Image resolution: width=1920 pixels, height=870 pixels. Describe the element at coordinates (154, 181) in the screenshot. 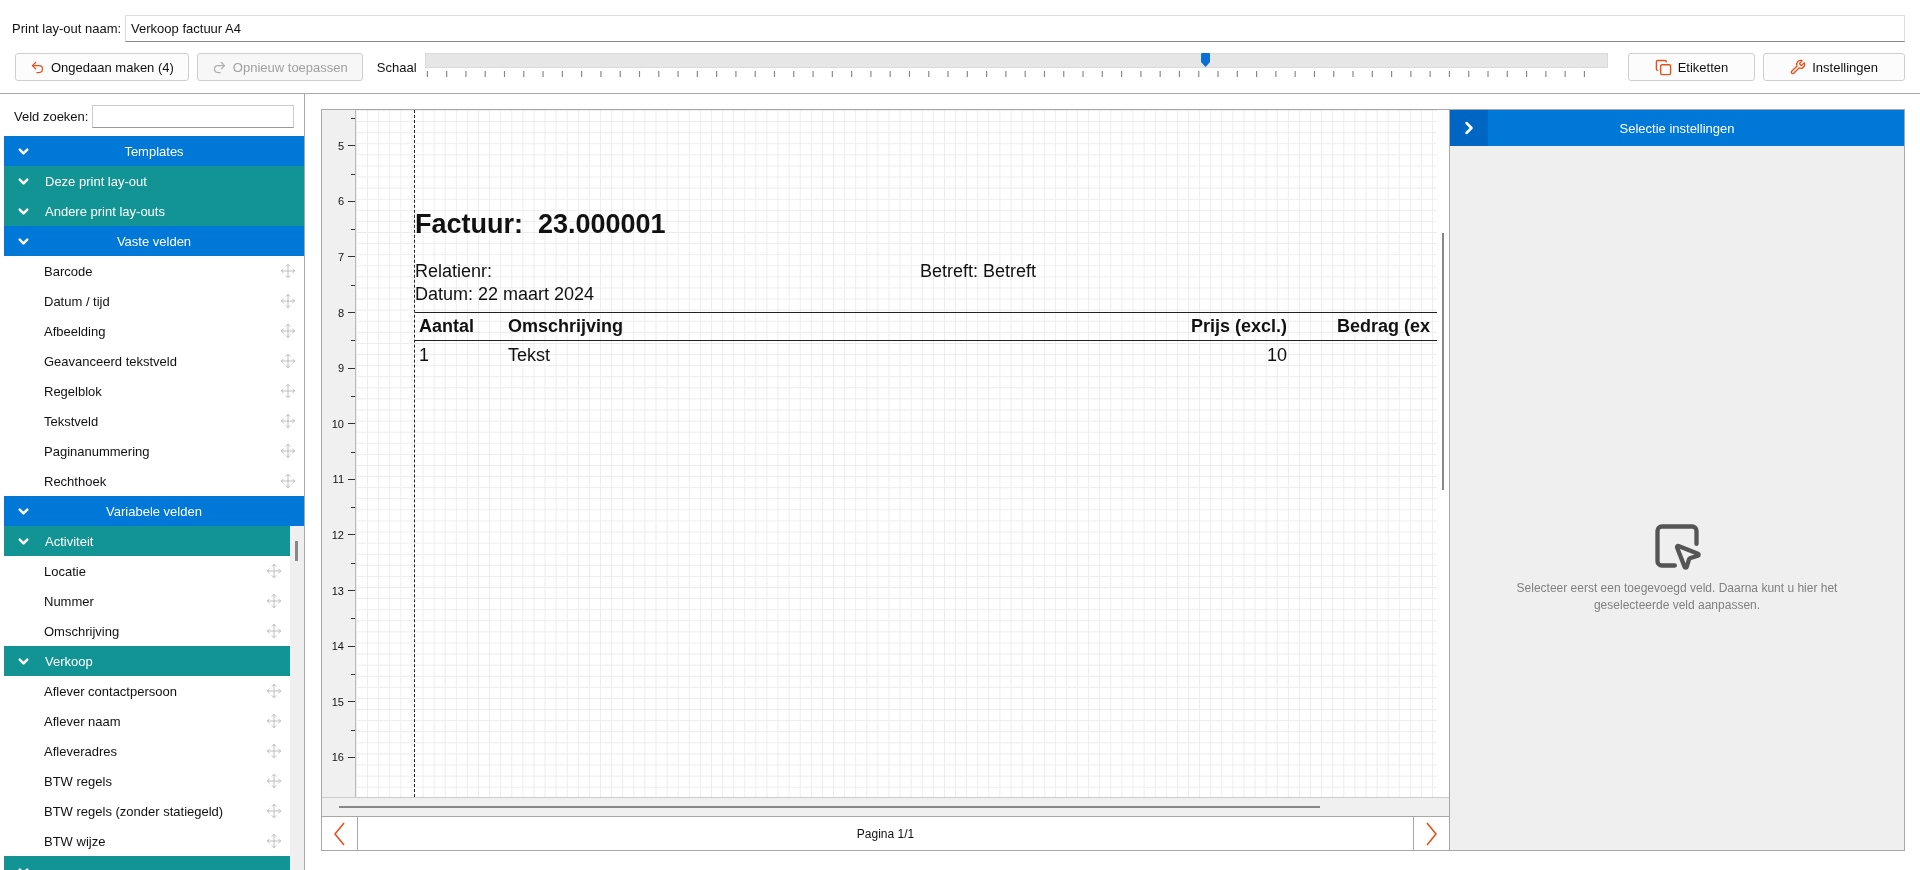

I see `group-header: Deze print lay-out` at that location.